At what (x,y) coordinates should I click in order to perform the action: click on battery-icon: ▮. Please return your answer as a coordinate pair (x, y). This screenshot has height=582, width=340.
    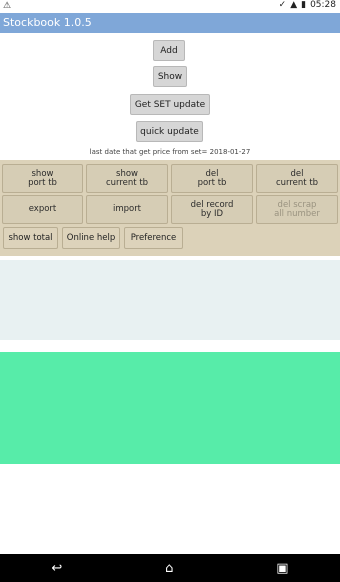
    Looking at the image, I should click on (304, 5).